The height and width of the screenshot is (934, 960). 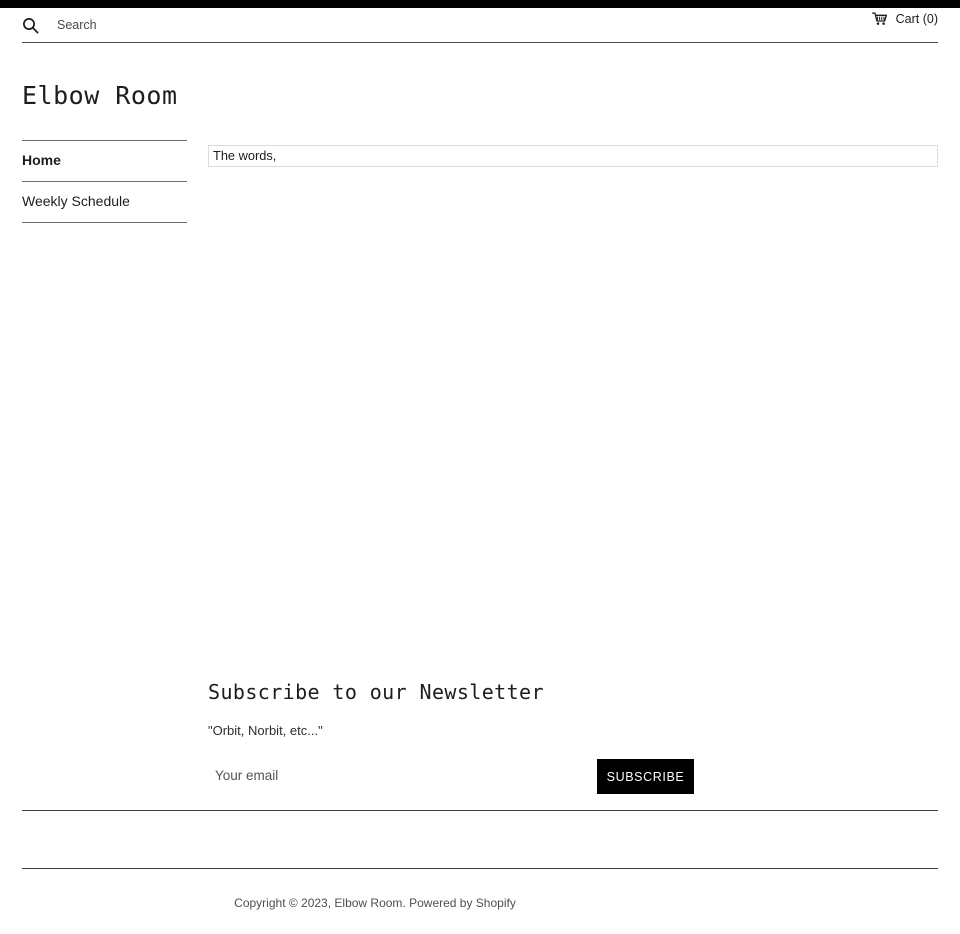 What do you see at coordinates (104, 222) in the screenshot?
I see `sidebar-bottom-divider` at bounding box center [104, 222].